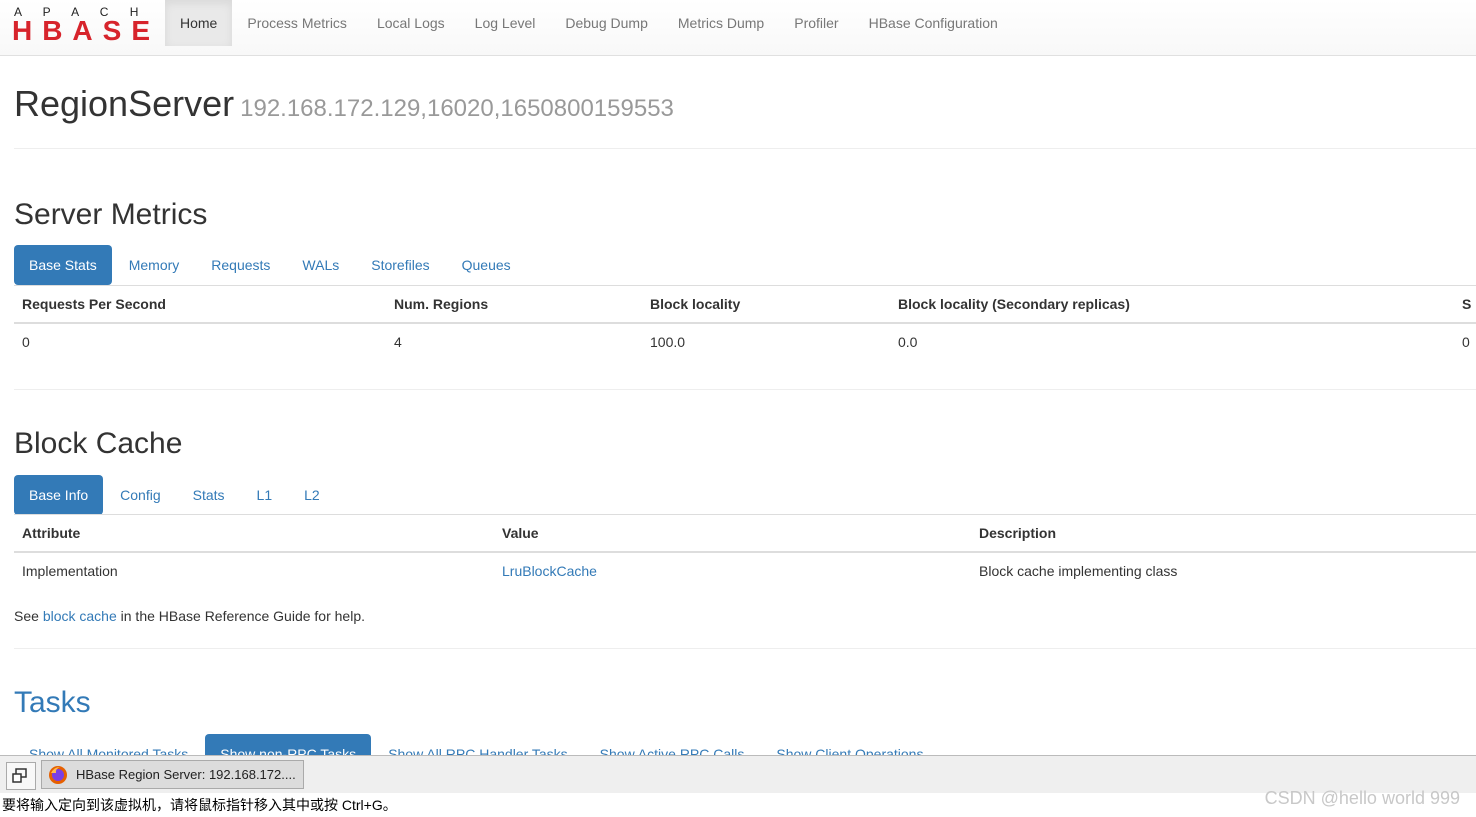  I want to click on table-cell: 4, so click(398, 342).